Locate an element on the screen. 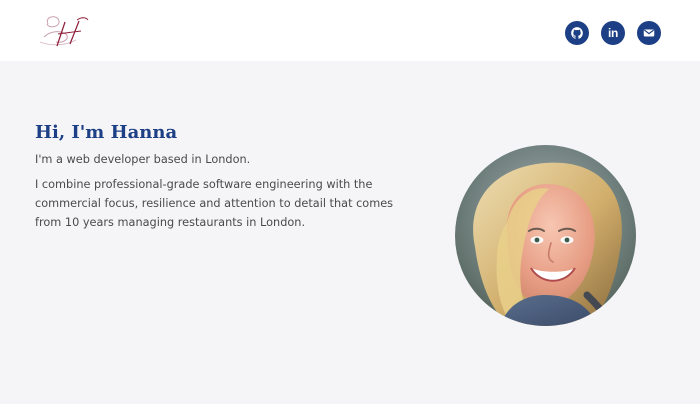  linkedin-label: in is located at coordinates (613, 33).